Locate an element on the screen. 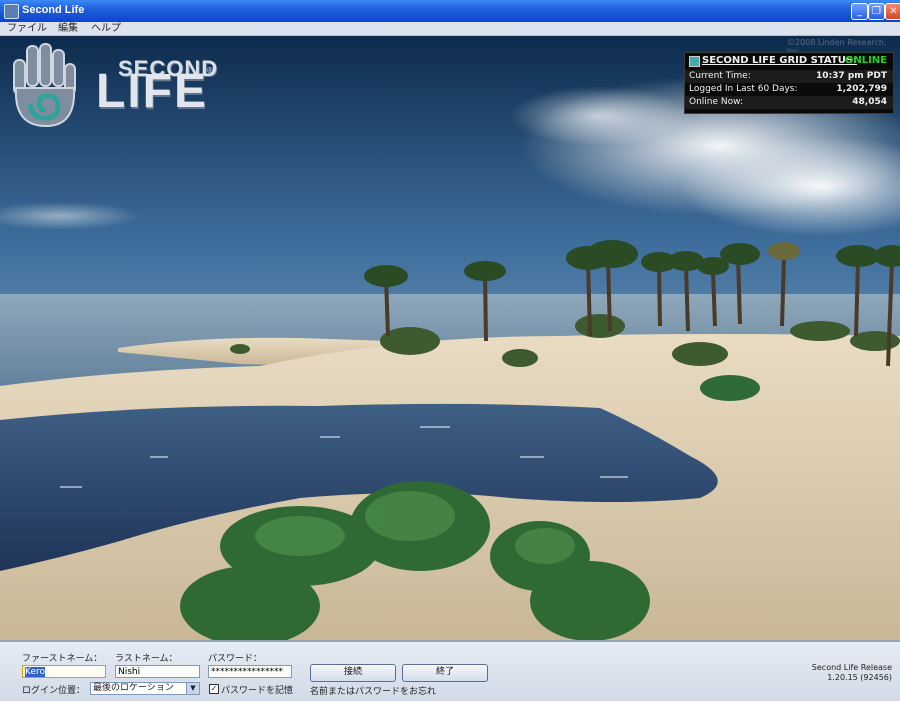  grid-status-title: SECOND LIFE GRID STATUS: is located at coordinates (779, 60).